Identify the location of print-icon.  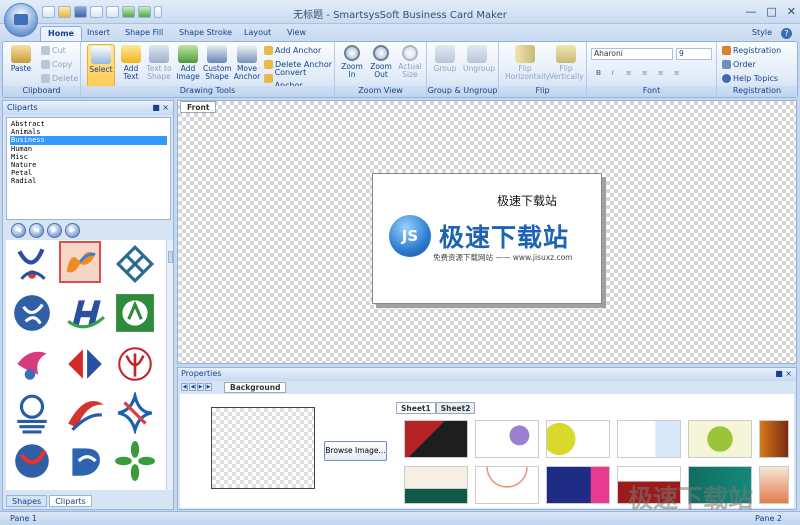
(96, 12).